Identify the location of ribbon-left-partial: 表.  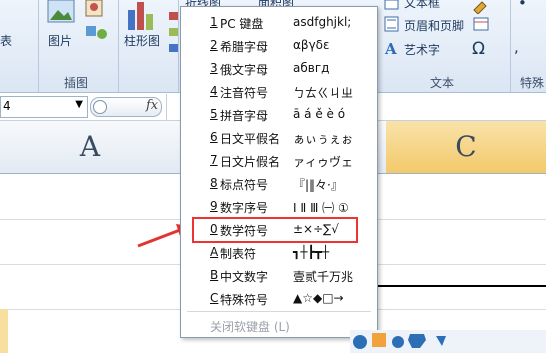
(6, 40).